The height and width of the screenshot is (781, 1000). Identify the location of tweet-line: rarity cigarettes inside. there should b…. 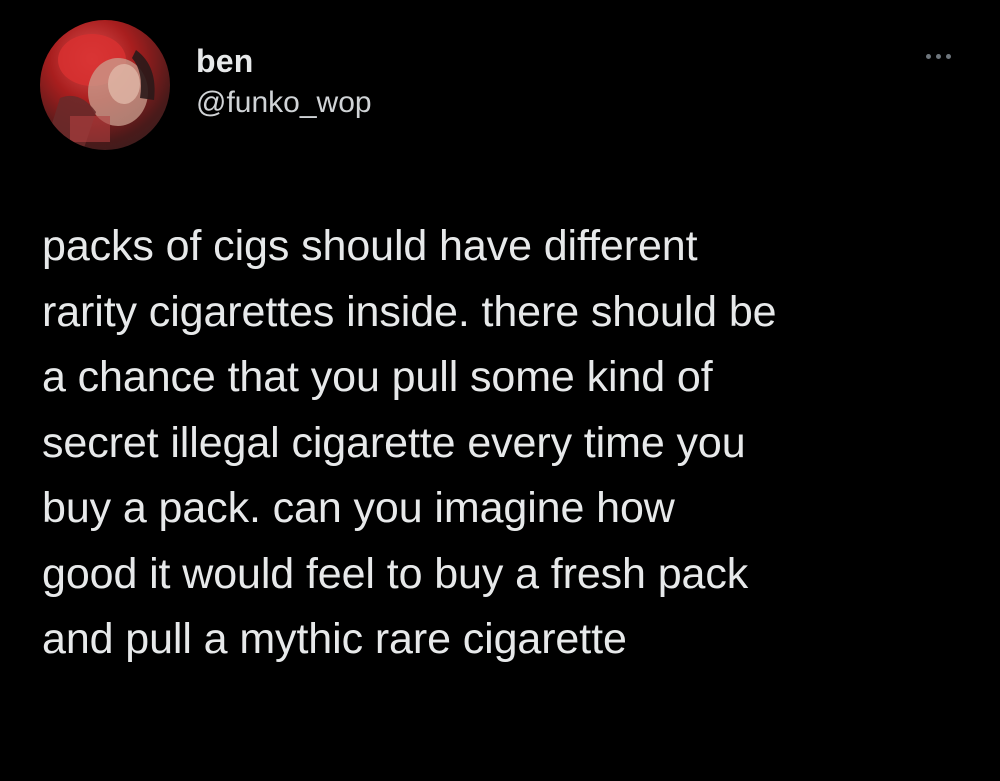
(409, 311).